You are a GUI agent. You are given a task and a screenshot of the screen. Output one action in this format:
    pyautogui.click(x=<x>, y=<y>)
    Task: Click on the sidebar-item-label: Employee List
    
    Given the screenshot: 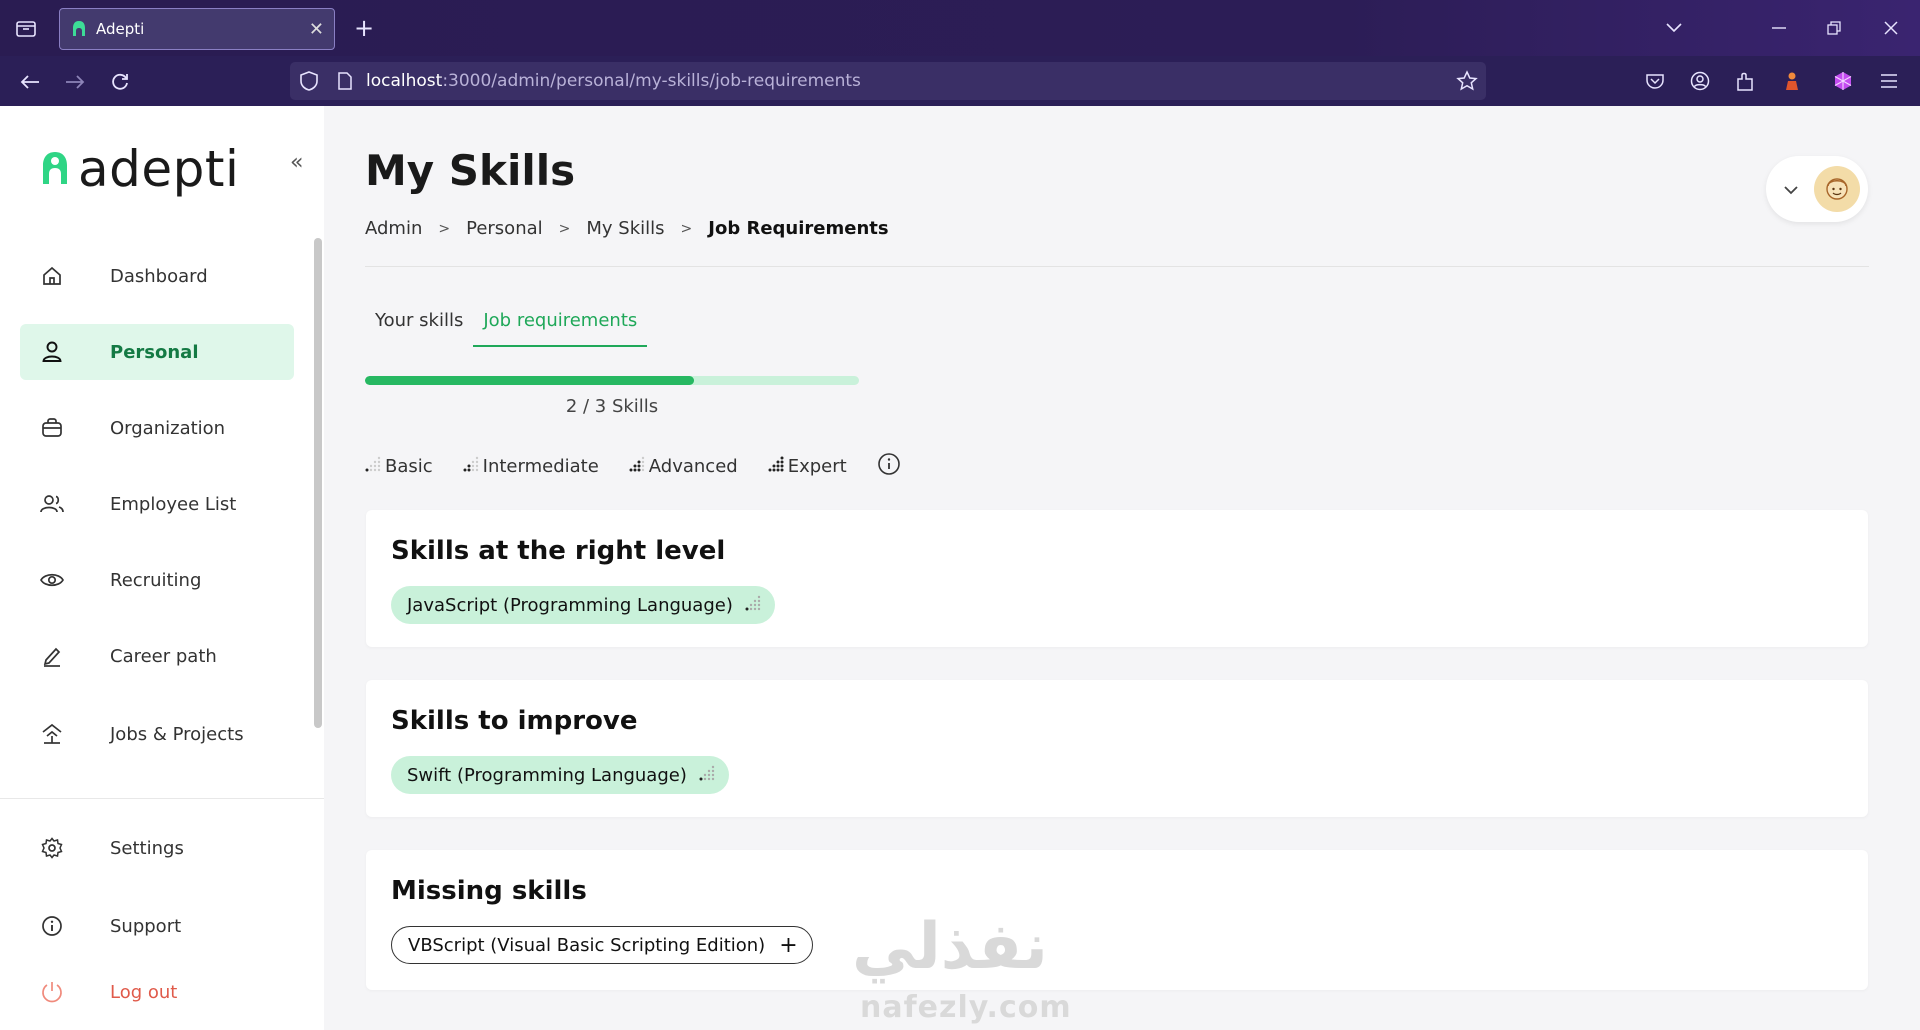 What is the action you would take?
    pyautogui.click(x=173, y=504)
    